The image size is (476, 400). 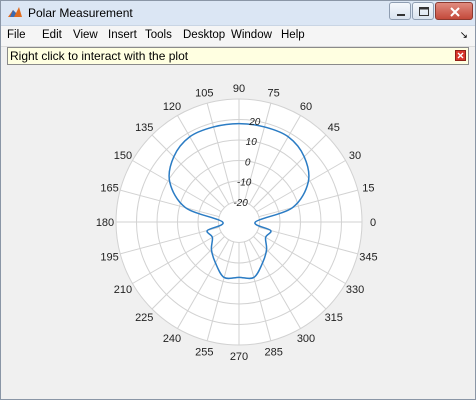 I want to click on window-title: Polar Measurement, so click(x=80, y=13).